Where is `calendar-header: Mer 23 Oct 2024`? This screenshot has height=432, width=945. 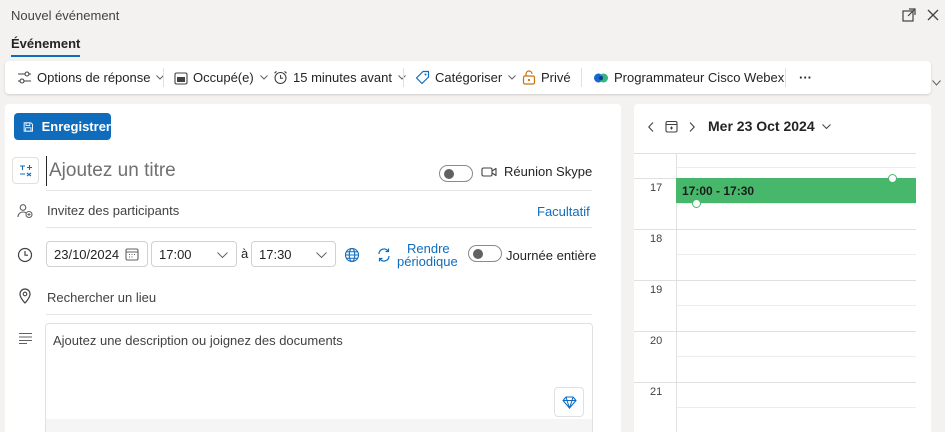 calendar-header: Mer 23 Oct 2024 is located at coordinates (782, 126).